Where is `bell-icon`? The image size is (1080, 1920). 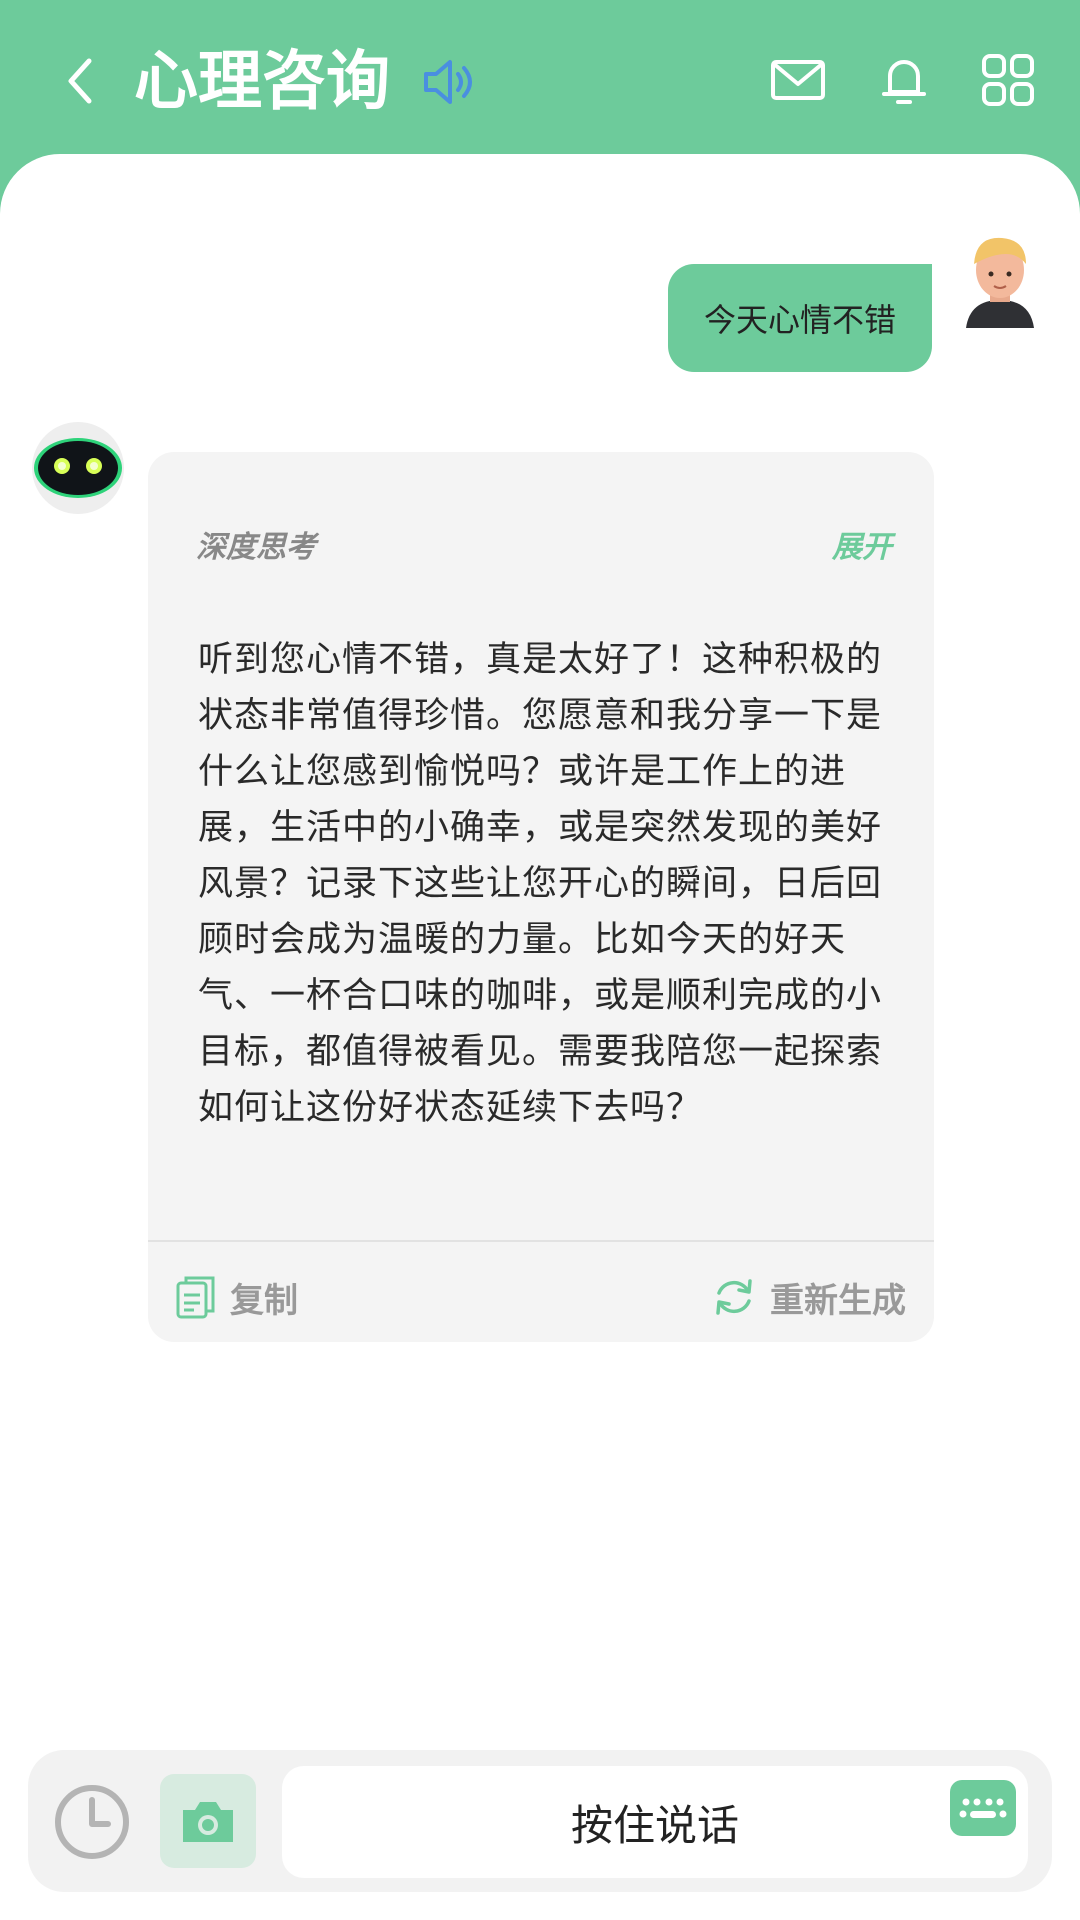
bell-icon is located at coordinates (904, 80).